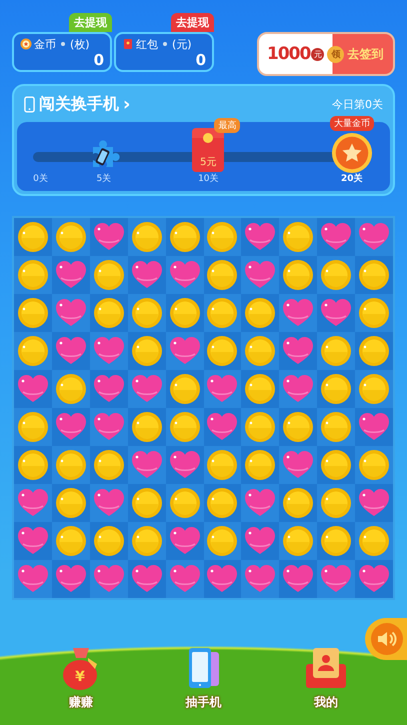  Describe the element at coordinates (164, 52) in the screenshot. I see `wallet-card: 红包 (元) 0` at that location.